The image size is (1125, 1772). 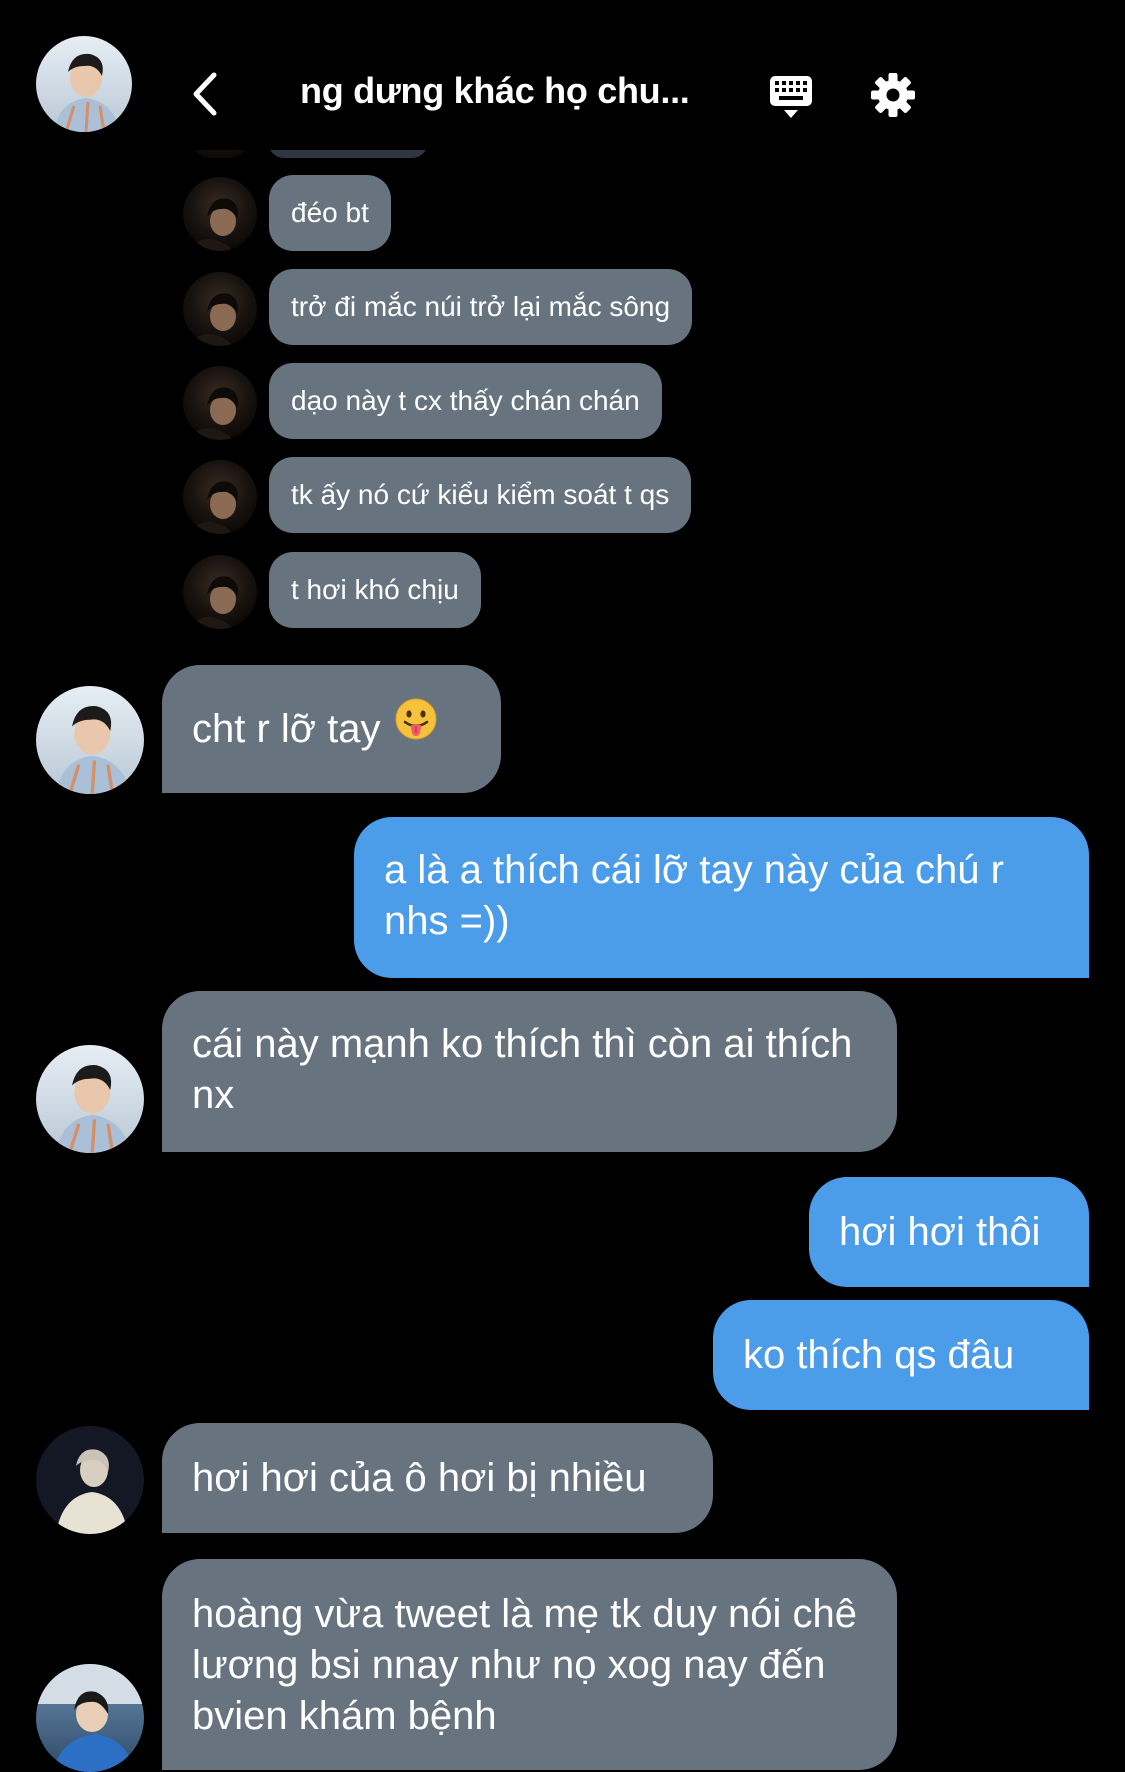 I want to click on group-avatar, so click(x=84, y=84).